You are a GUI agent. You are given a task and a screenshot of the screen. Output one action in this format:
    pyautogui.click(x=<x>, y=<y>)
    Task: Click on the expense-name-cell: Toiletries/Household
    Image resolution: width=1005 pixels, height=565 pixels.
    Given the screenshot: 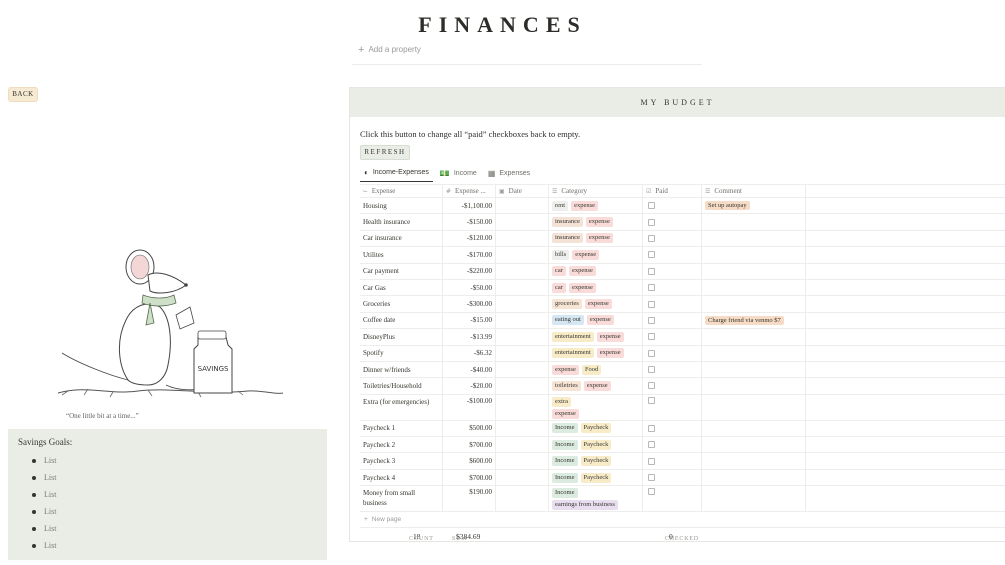 What is the action you would take?
    pyautogui.click(x=401, y=386)
    